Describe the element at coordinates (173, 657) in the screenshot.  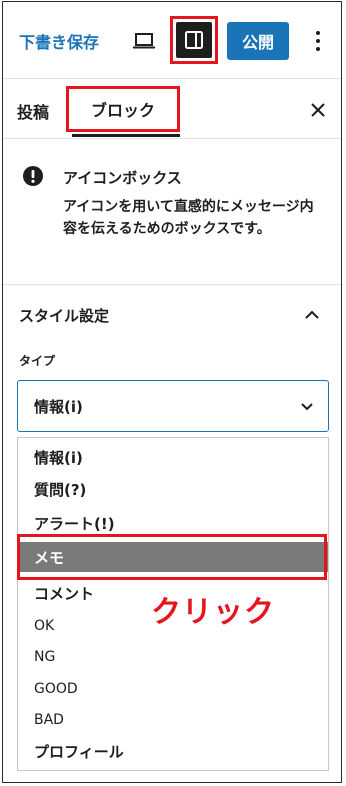
I see `option-ng: NG` at that location.